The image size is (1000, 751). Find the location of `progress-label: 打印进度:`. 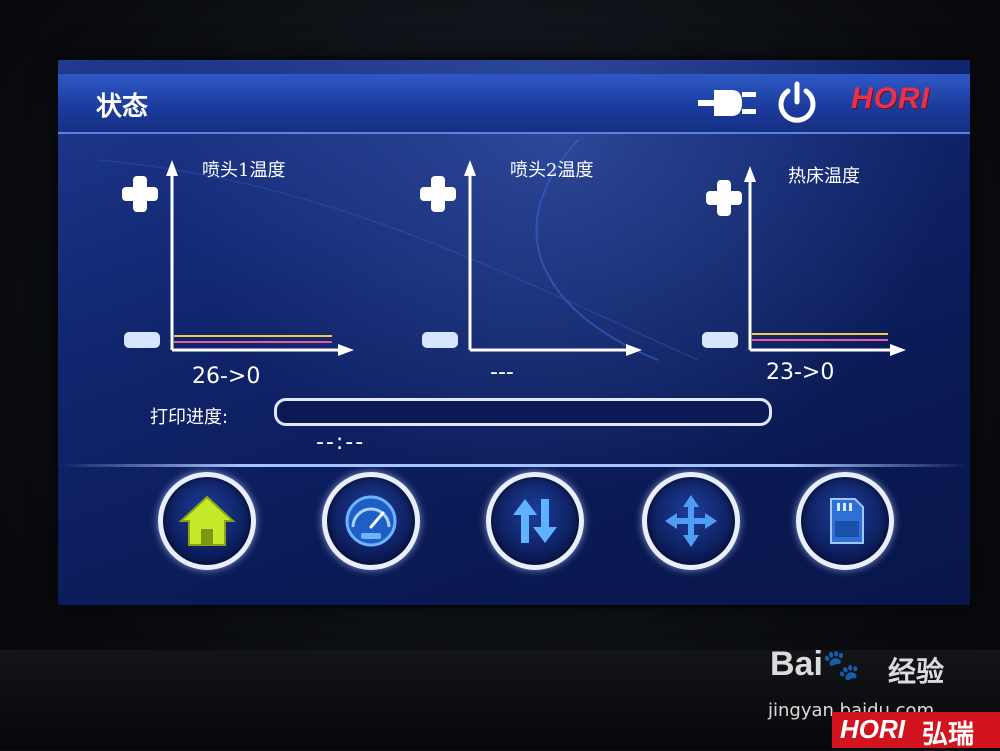

progress-label: 打印进度: is located at coordinates (189, 417).